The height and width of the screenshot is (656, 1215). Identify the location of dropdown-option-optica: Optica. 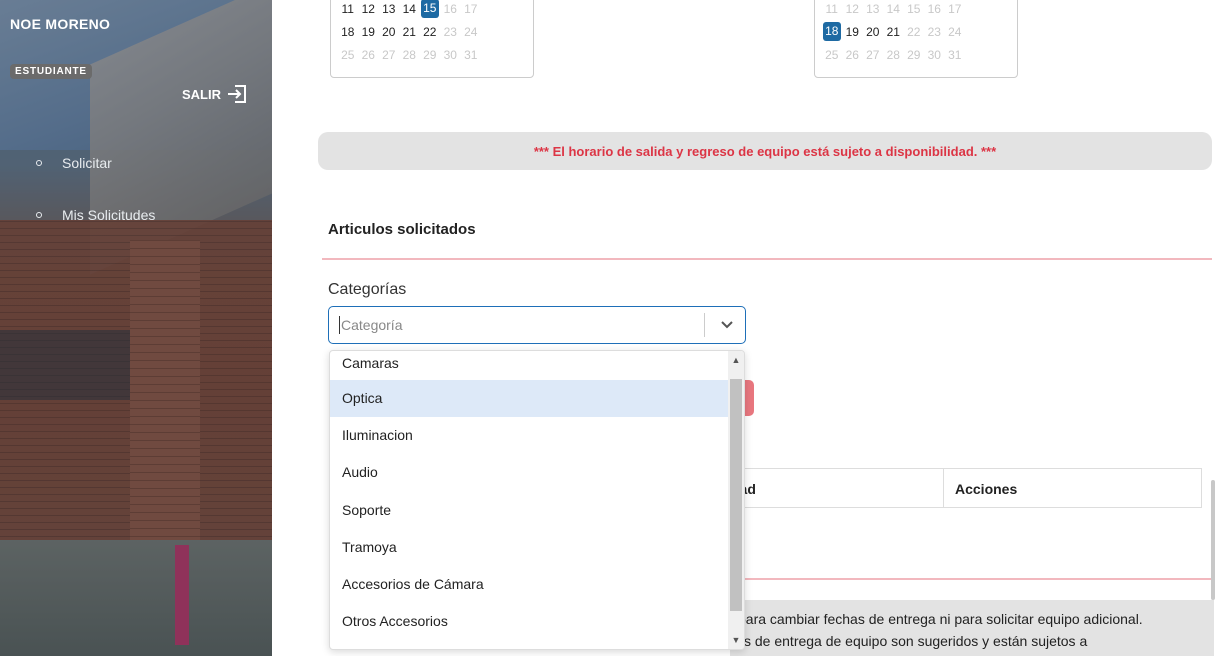
(530, 398).